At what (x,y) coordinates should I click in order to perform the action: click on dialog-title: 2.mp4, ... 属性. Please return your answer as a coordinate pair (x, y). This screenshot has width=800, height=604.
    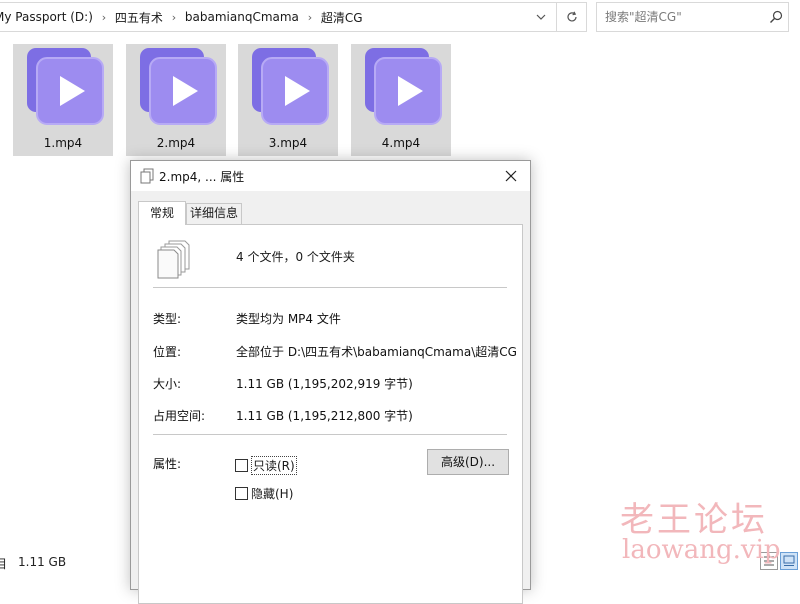
    Looking at the image, I should click on (202, 177).